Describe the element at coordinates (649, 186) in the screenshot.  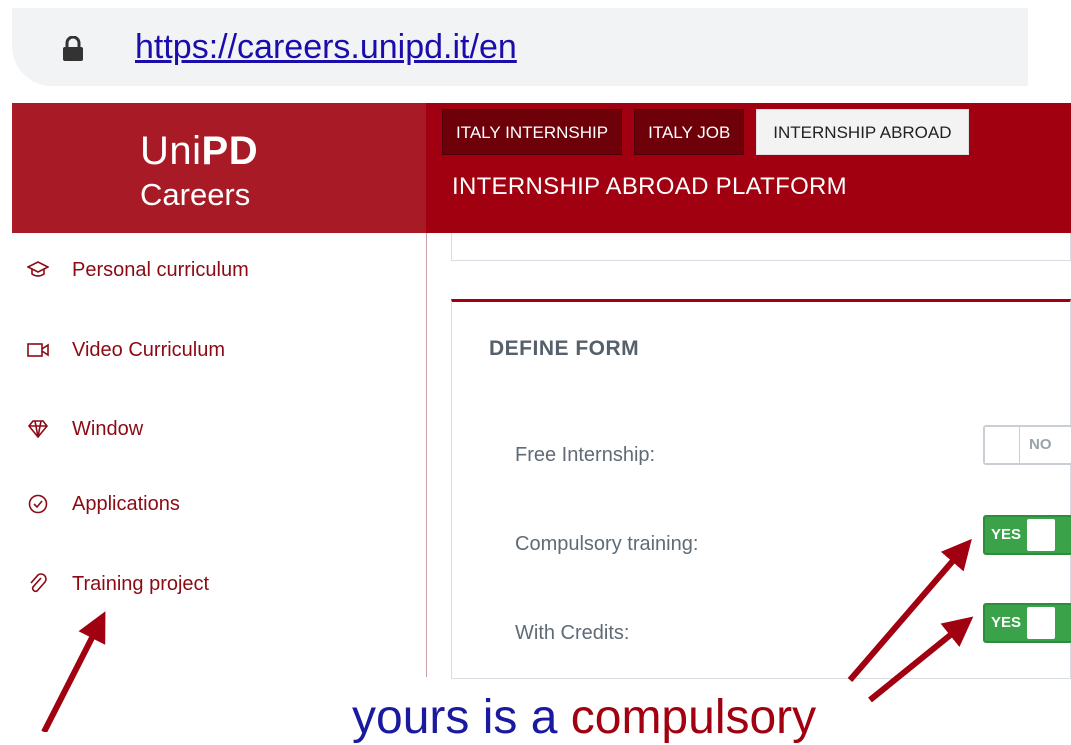
I see `platform-title: INTERNSHIP ABROAD PLATFORM` at that location.